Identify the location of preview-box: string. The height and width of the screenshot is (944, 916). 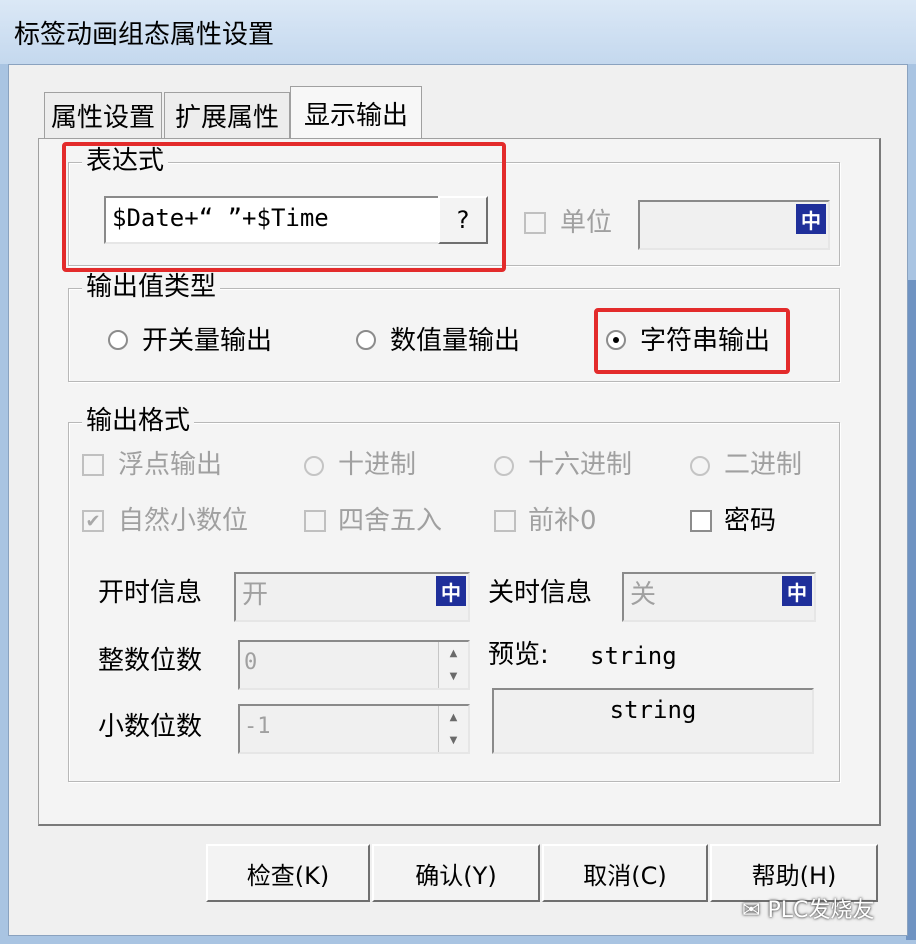
(653, 721).